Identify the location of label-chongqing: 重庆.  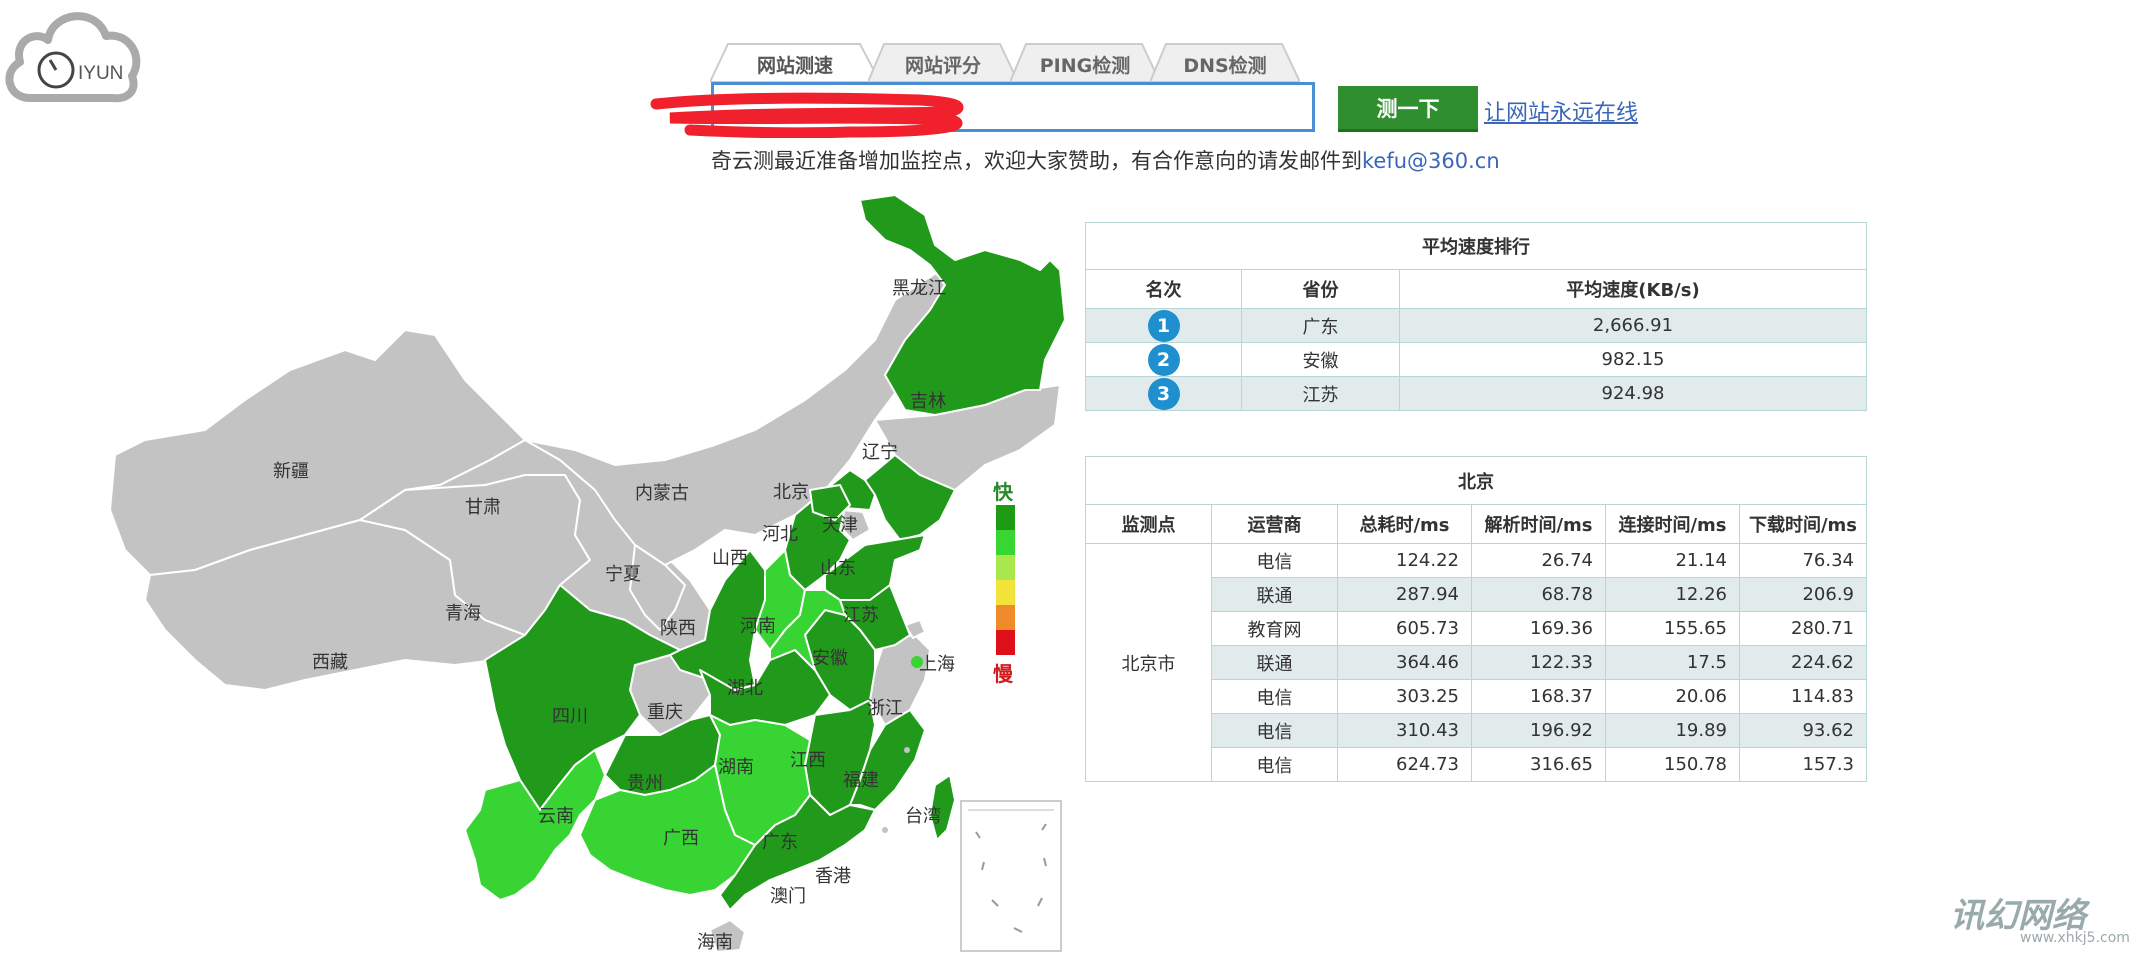
(665, 712).